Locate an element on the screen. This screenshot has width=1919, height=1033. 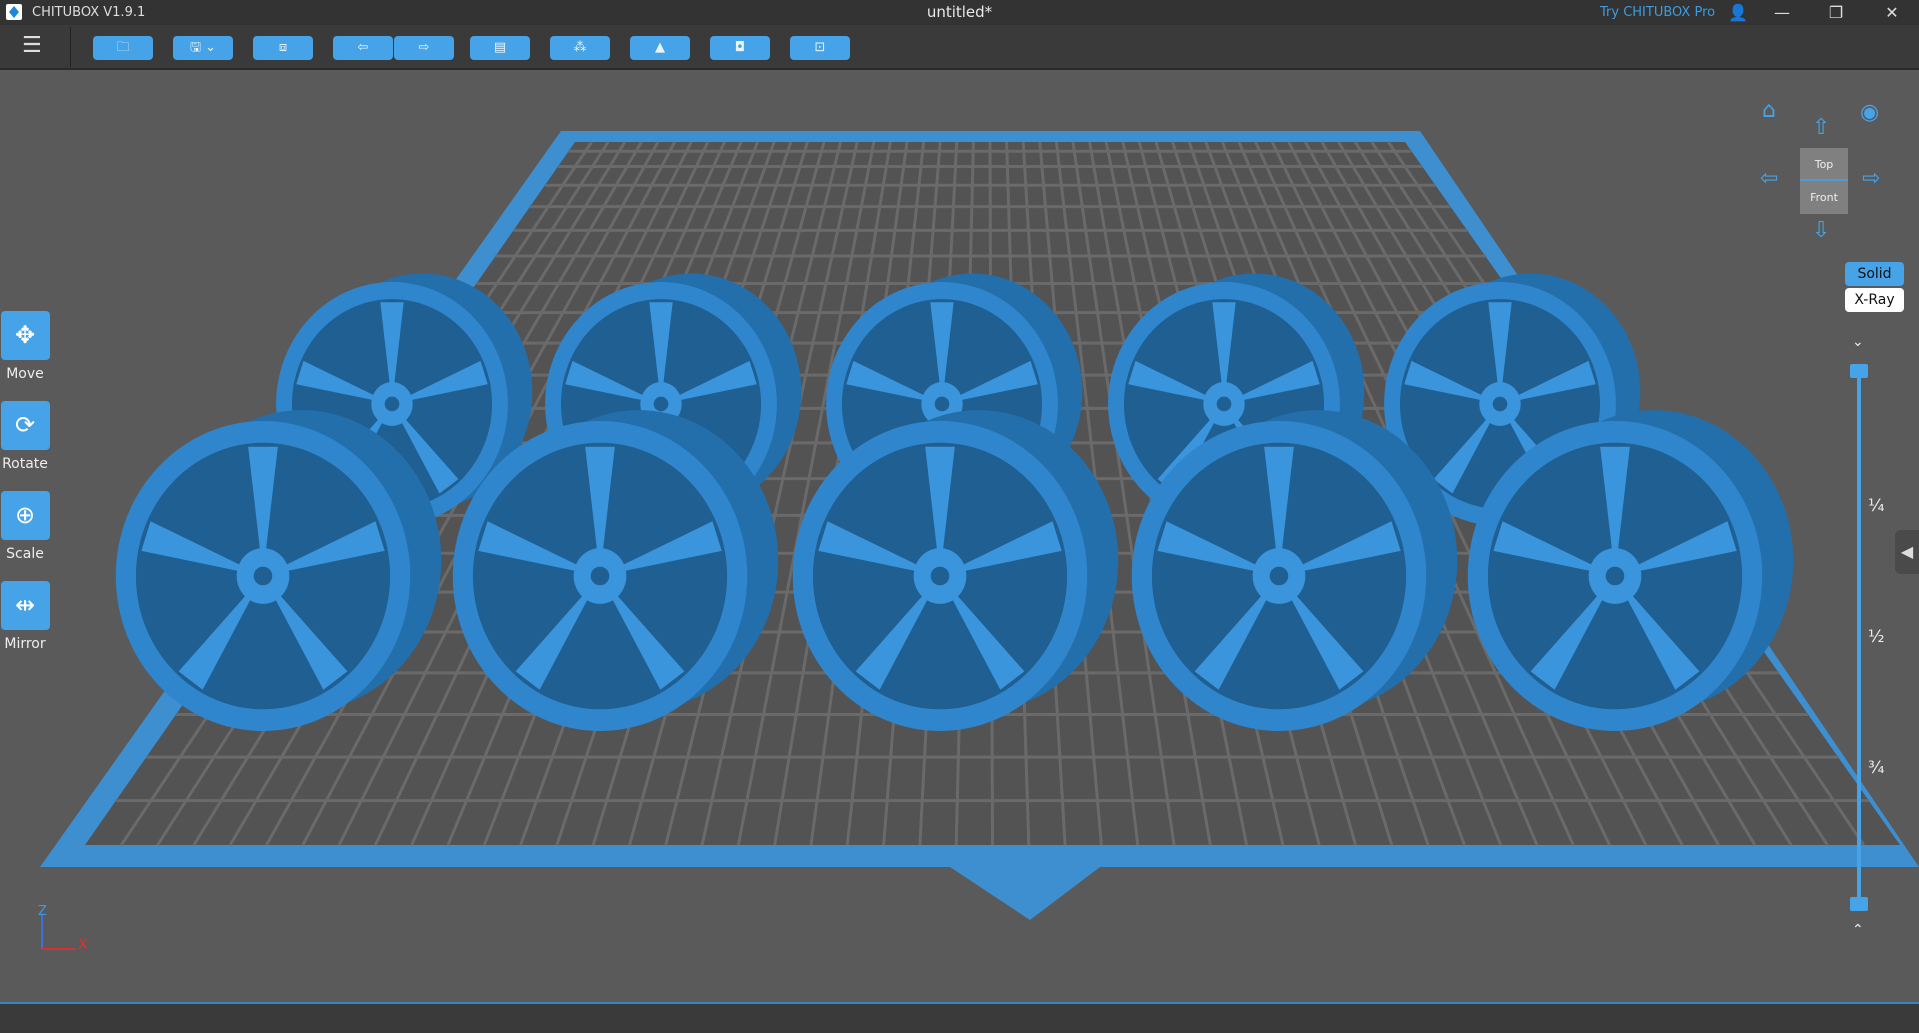
app-logo-icon is located at coordinates (14, 12).